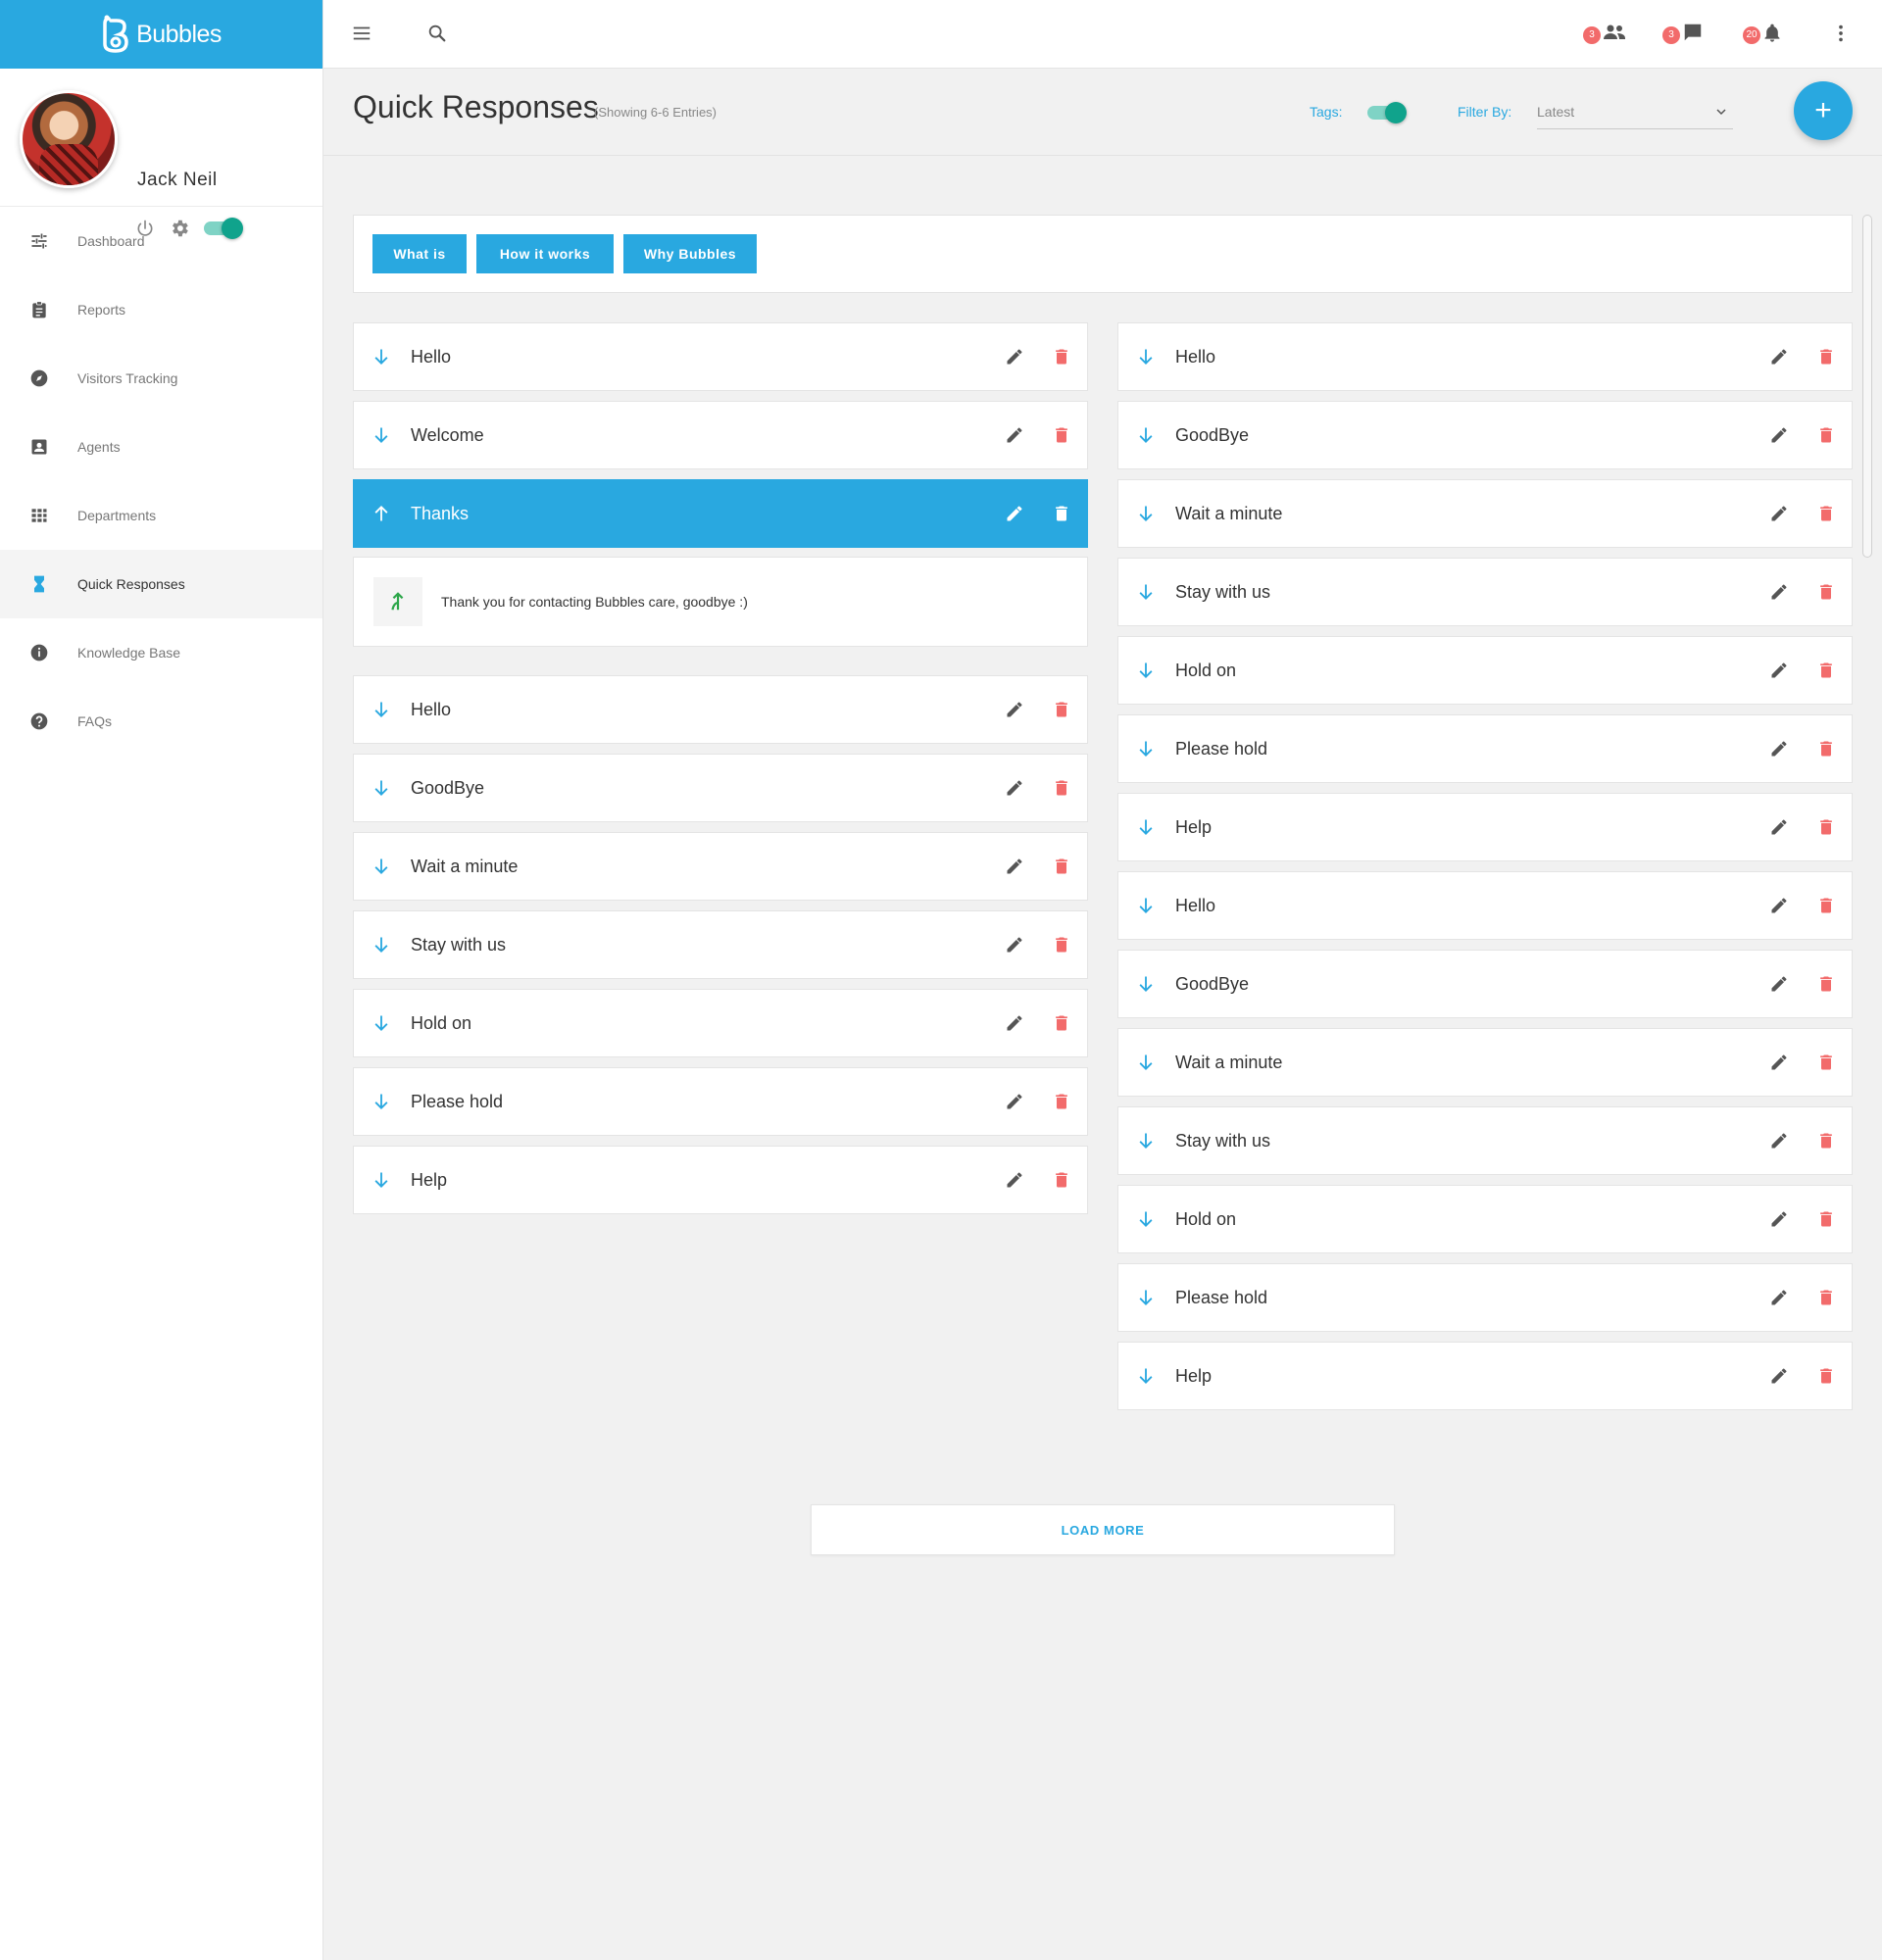 This screenshot has height=1960, width=1882. I want to click on sidebar-item-reports: Reports, so click(161, 309).